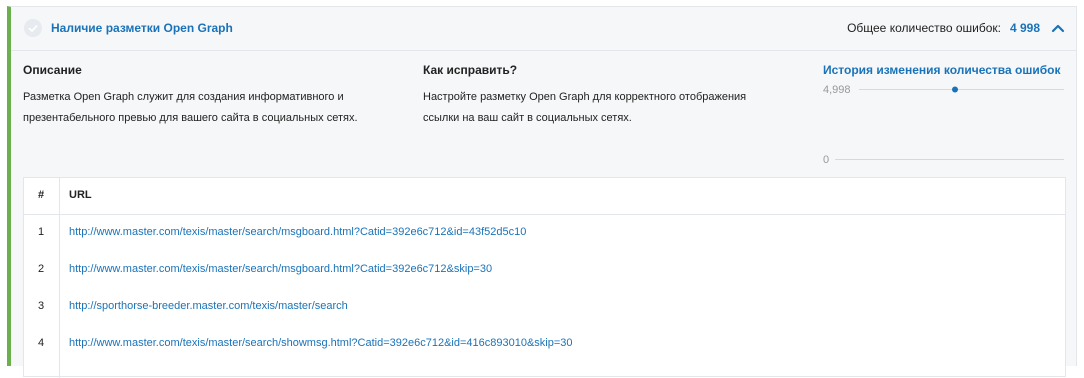 Image resolution: width=1084 pixels, height=378 pixels. I want to click on history-title: История изменения количества ошибок, so click(941, 70).